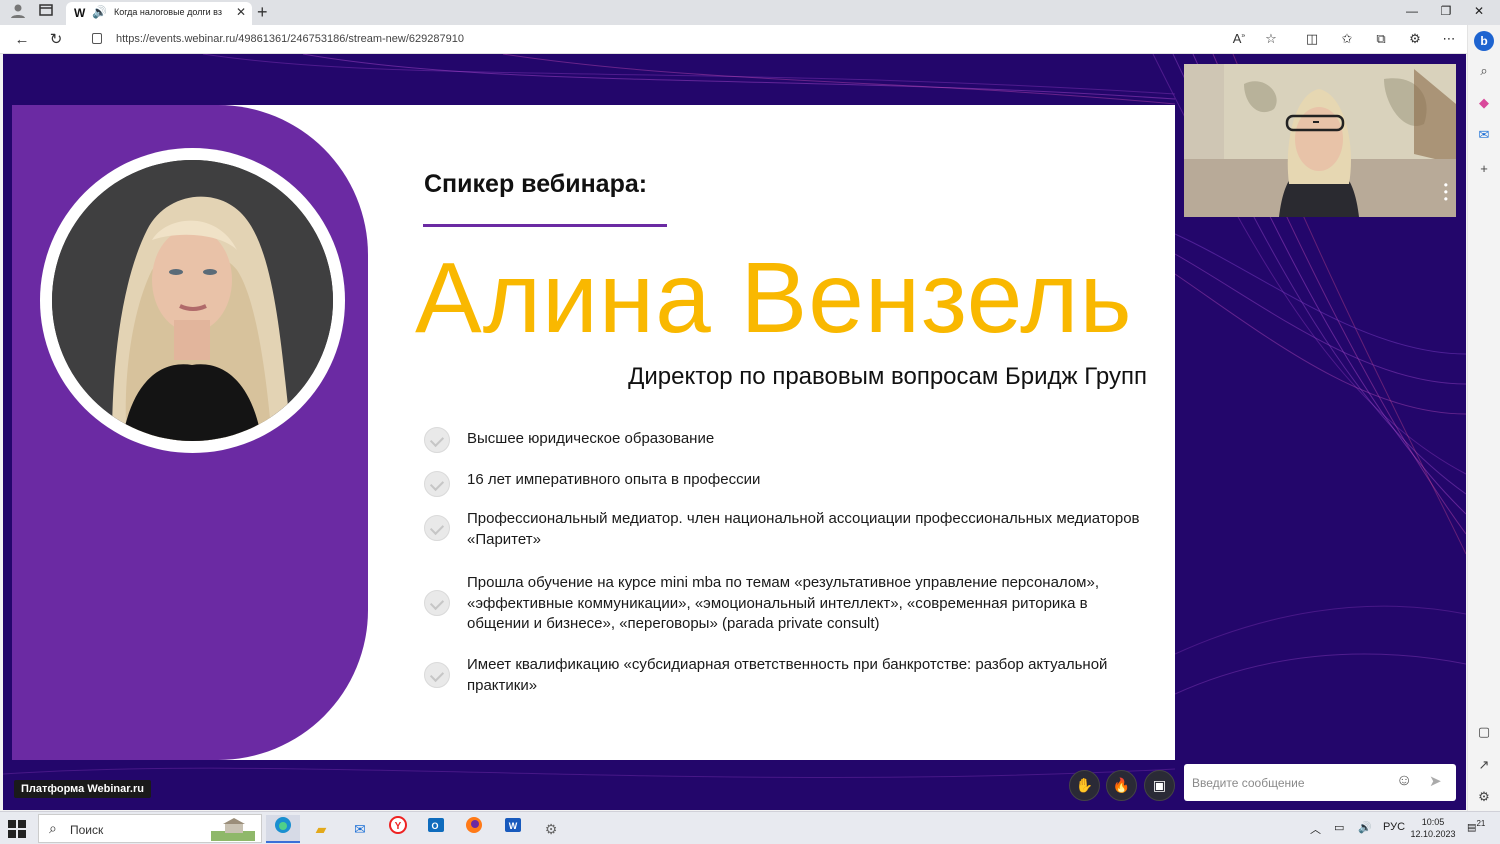  What do you see at coordinates (434, 826) in the screenshot?
I see `svg-text: O` at bounding box center [434, 826].